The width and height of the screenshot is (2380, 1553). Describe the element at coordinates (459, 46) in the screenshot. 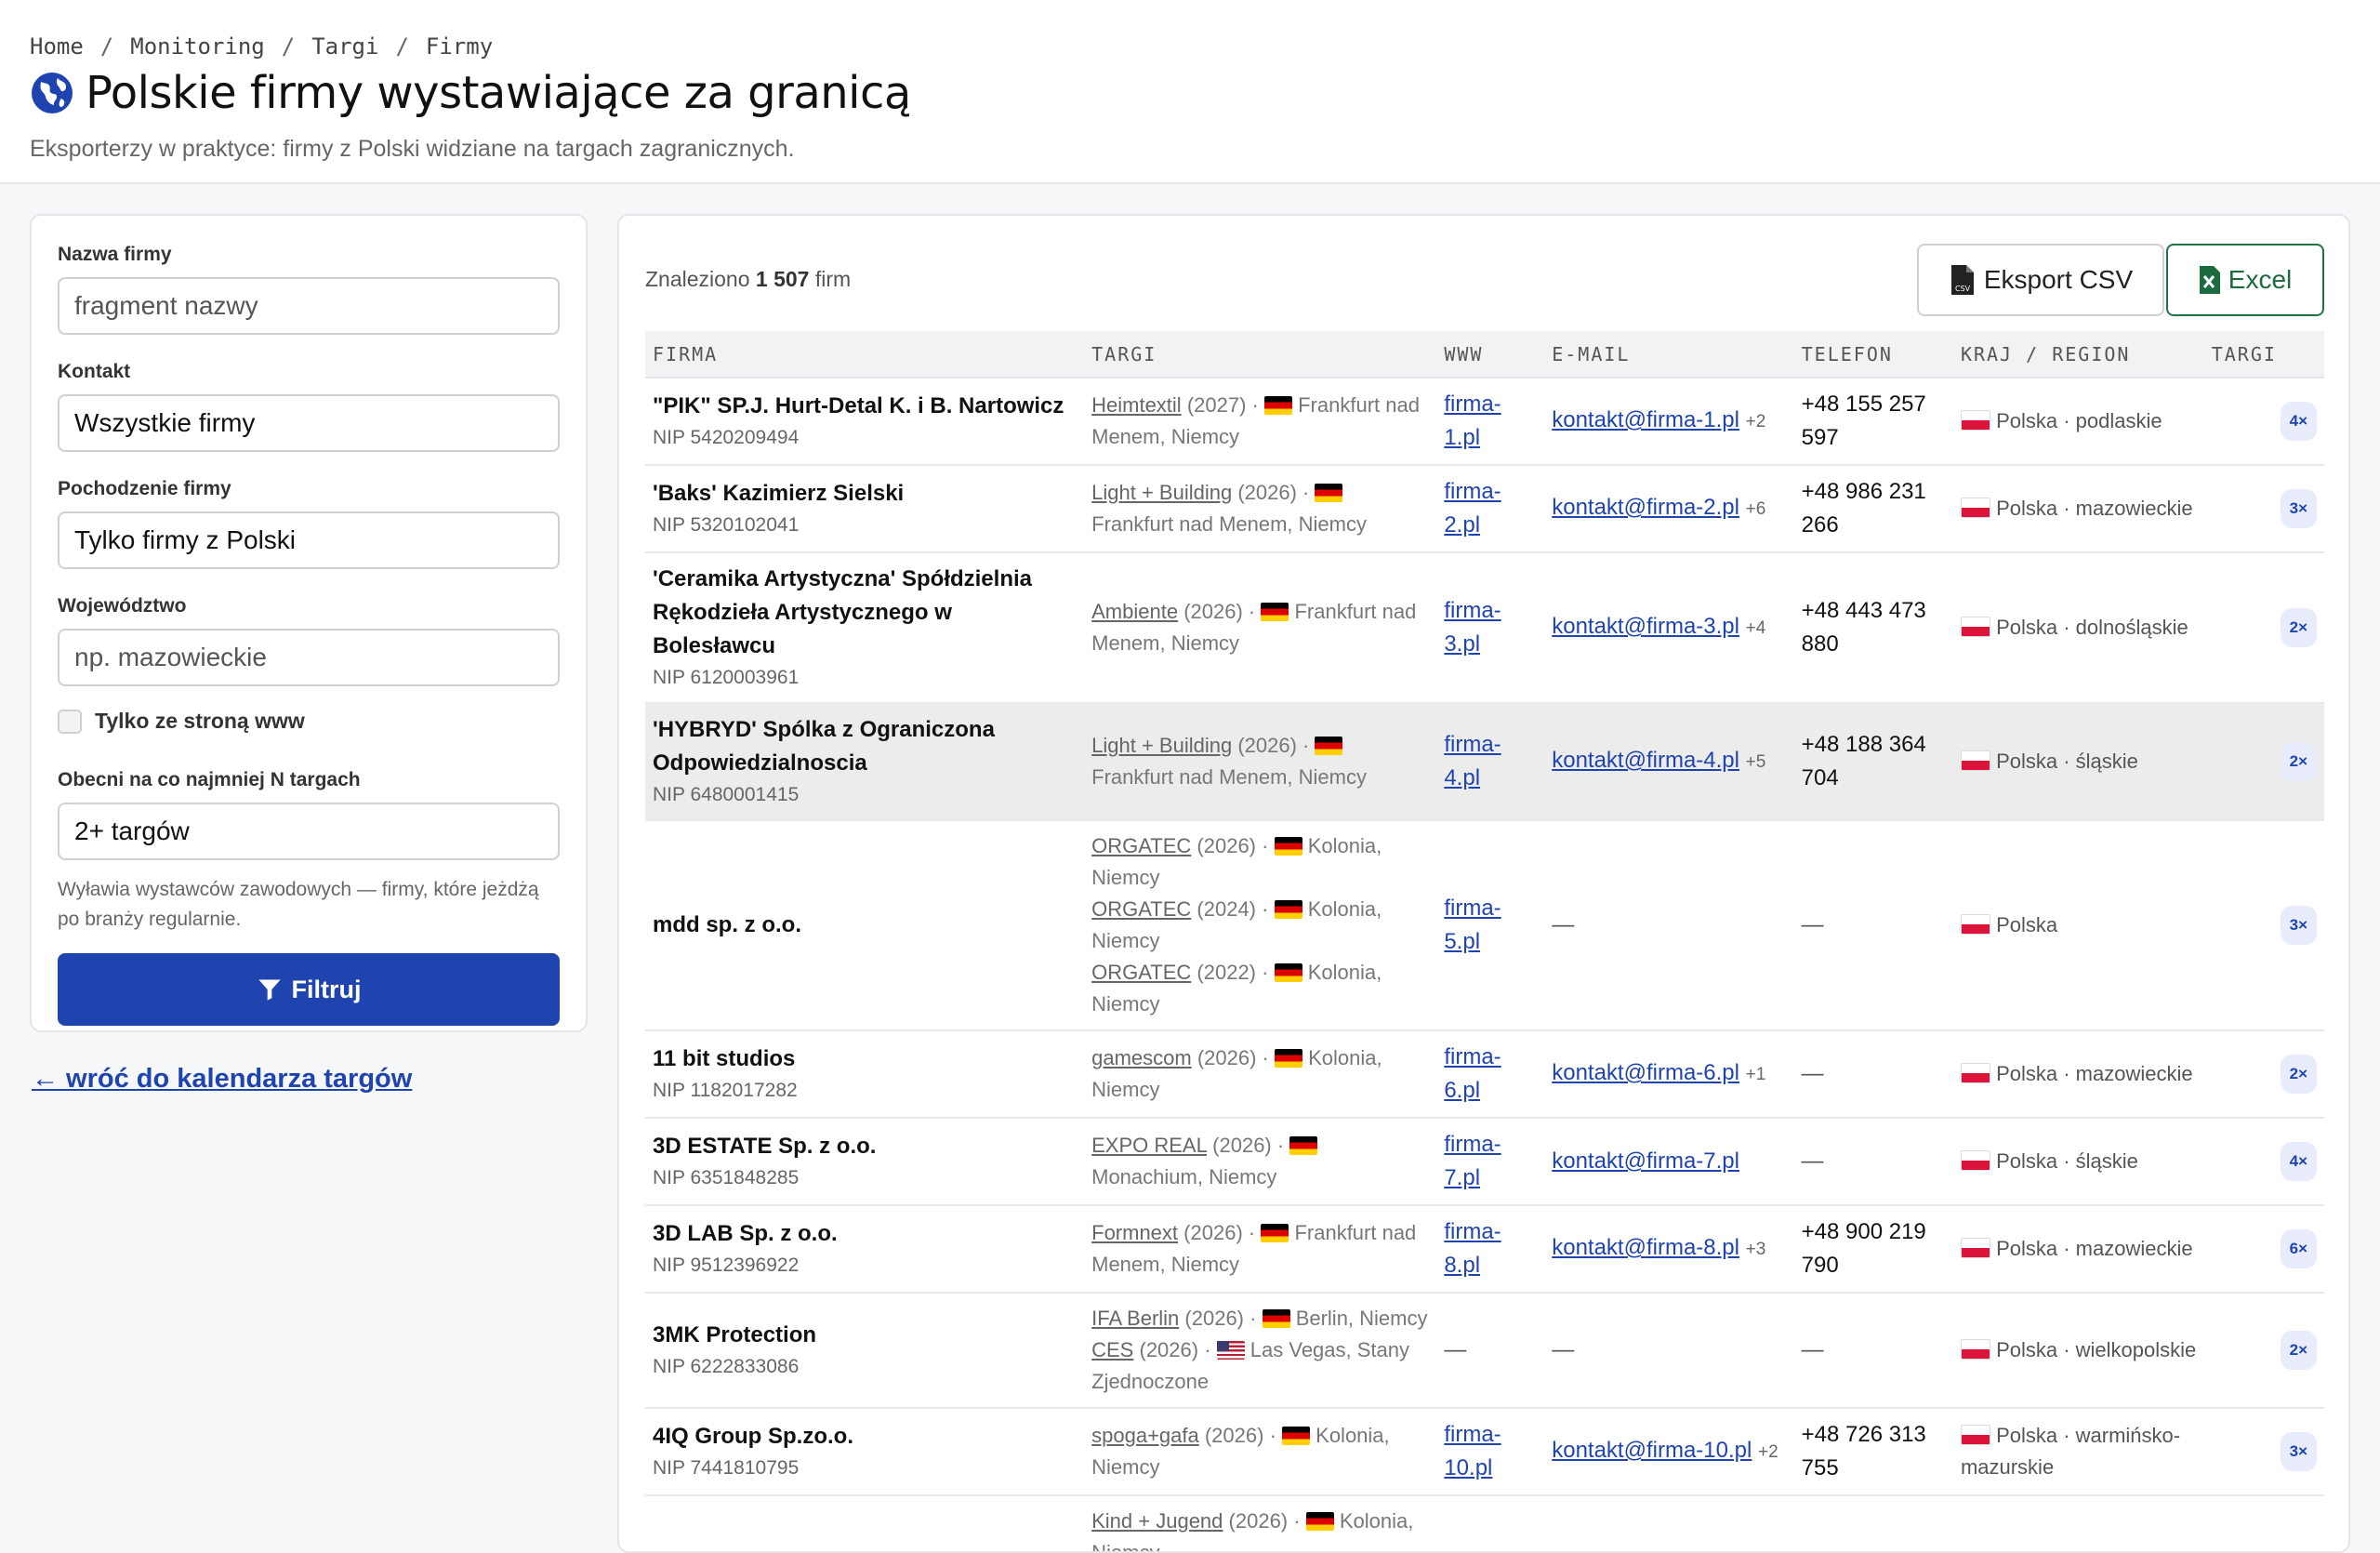

I see `breadcrumb-current: Firmy` at that location.